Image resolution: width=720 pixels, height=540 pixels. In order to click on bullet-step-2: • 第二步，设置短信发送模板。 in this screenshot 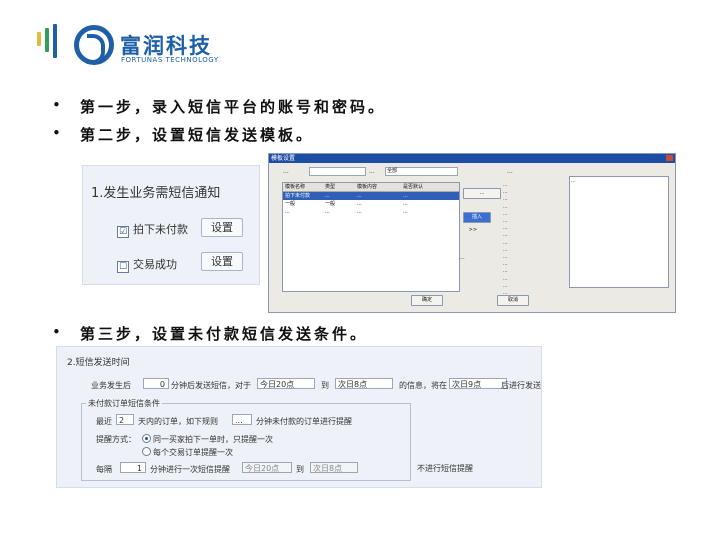, I will do `click(183, 134)`.